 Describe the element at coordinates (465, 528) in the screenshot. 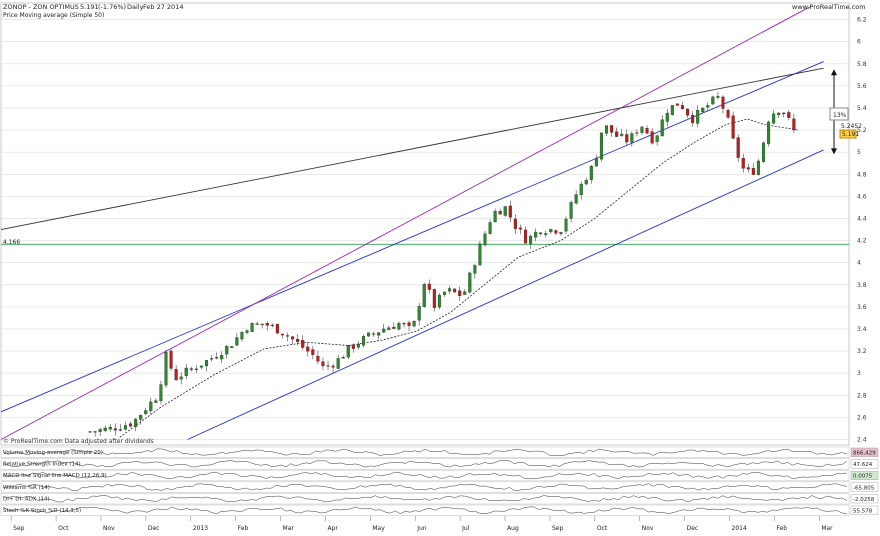

I see `x-tick-label: Jul` at that location.